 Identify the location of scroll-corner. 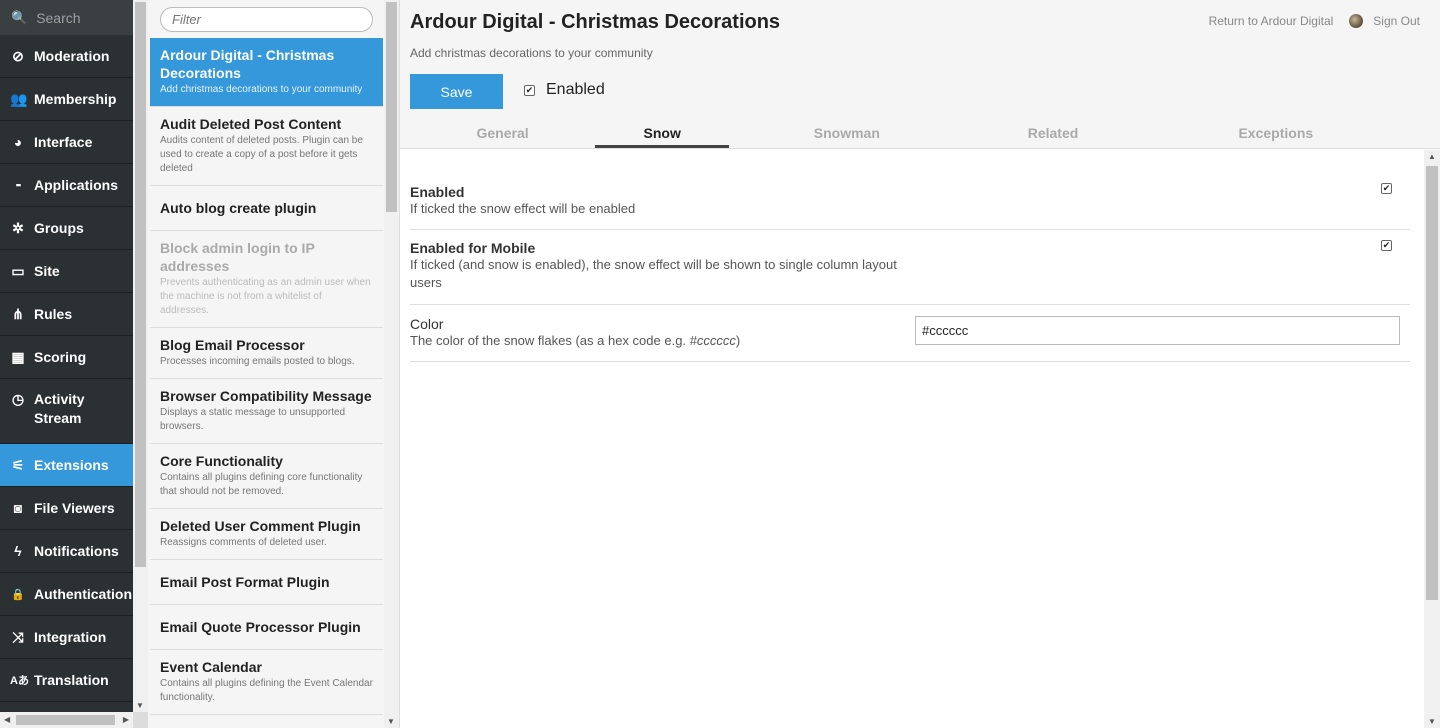
(140, 720).